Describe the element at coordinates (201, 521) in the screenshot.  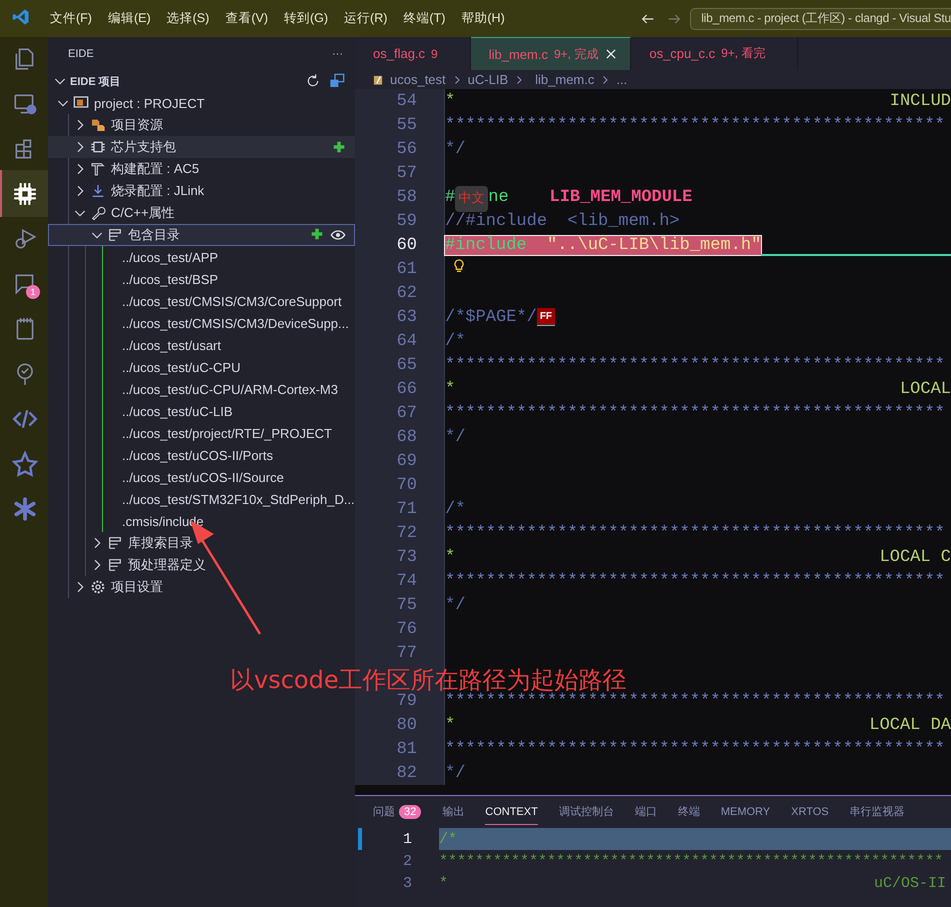
I see `tree-item: .cmsis/include` at that location.